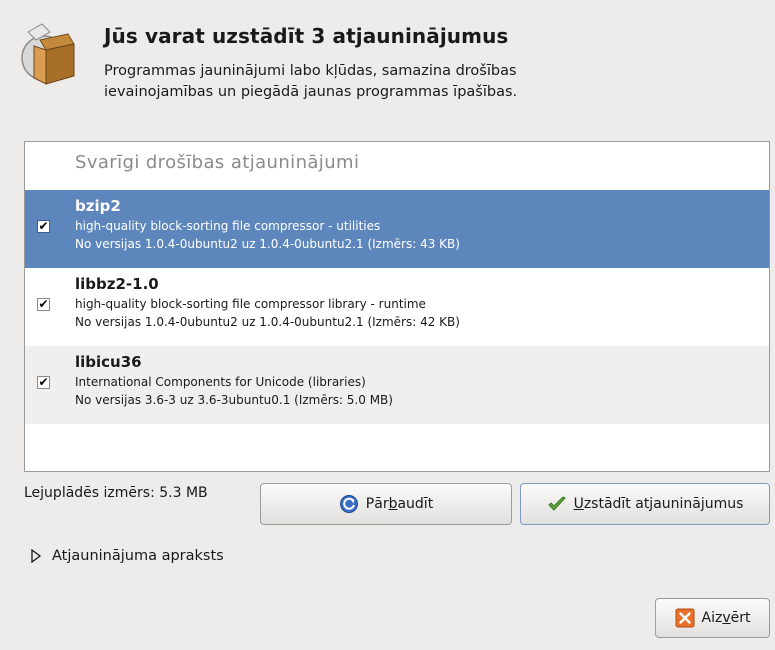 This screenshot has height=650, width=775. I want to click on refresh-icon, so click(348, 504).